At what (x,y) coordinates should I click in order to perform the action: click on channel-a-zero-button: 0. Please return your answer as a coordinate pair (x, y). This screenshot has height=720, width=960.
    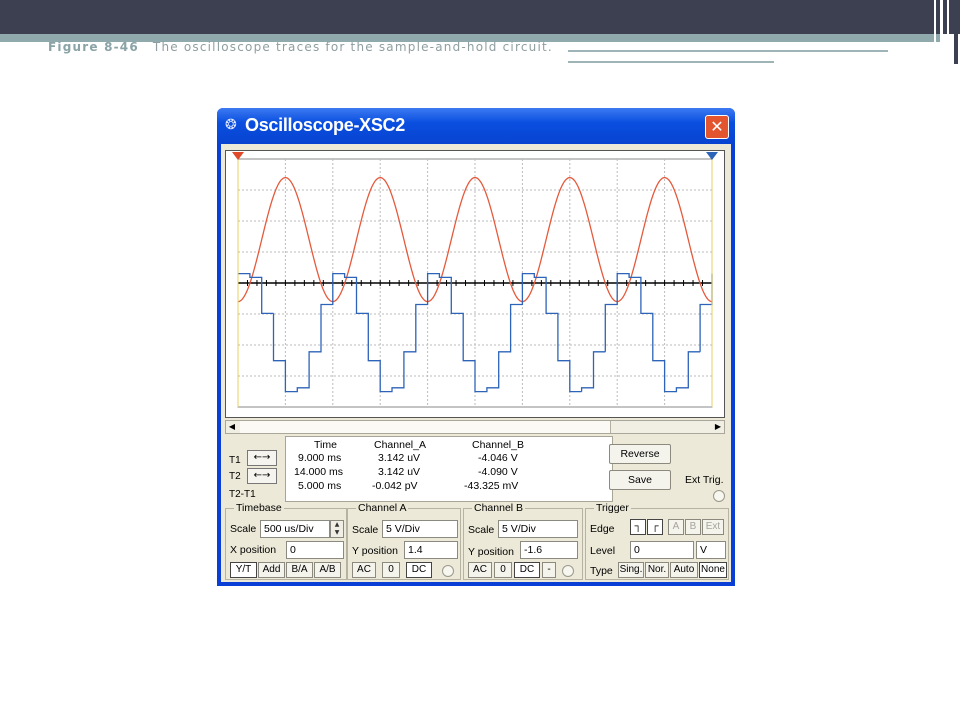
    Looking at the image, I should click on (391, 570).